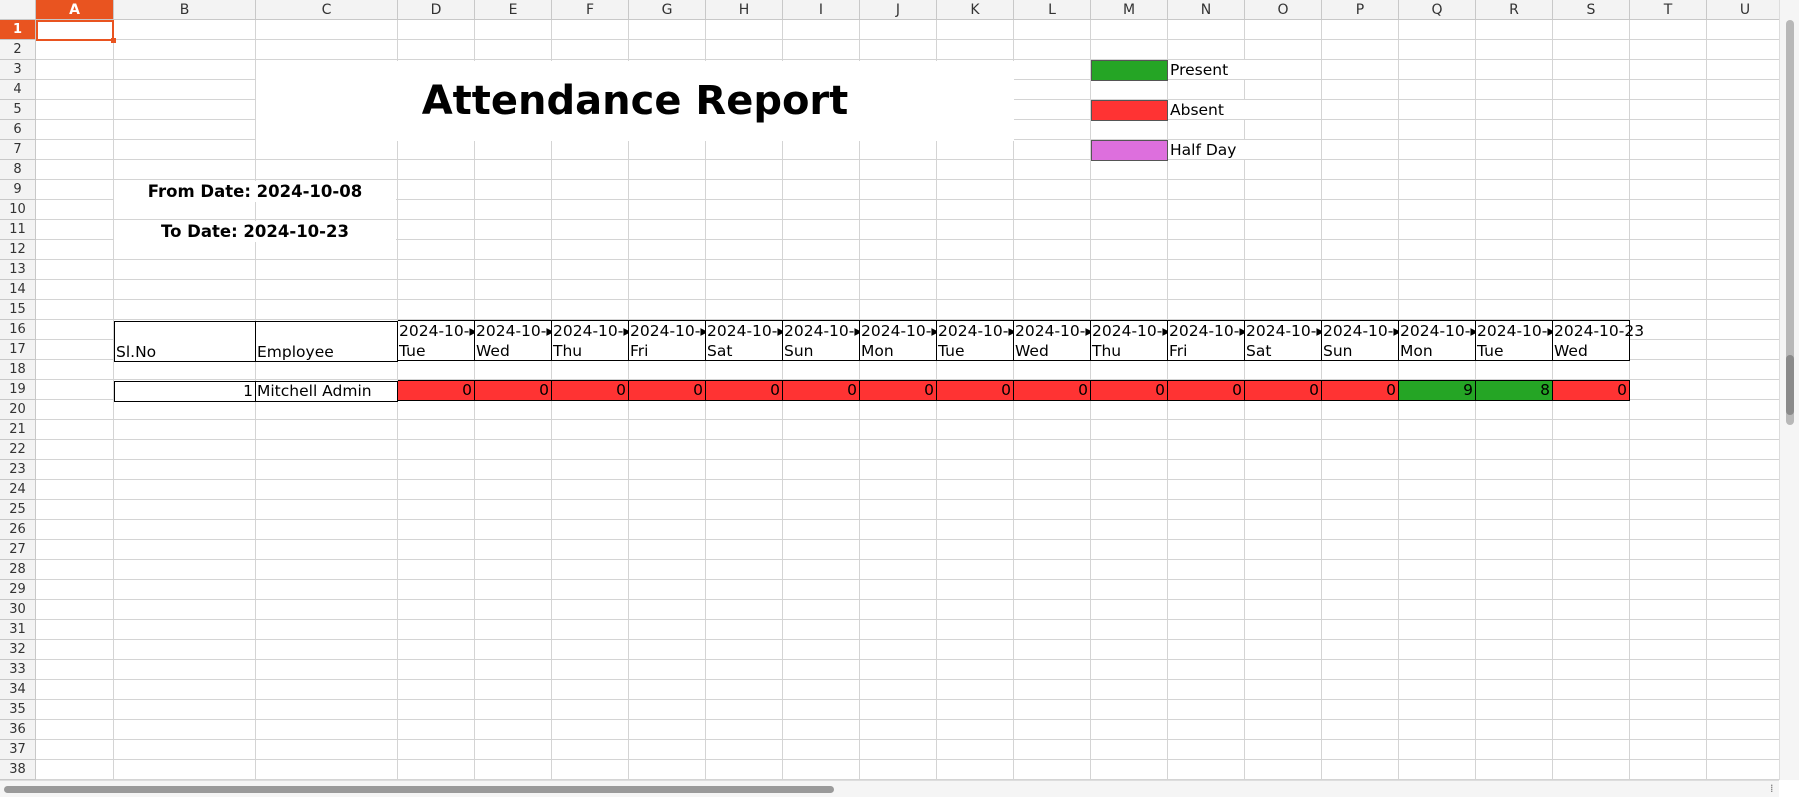  Describe the element at coordinates (1591, 10) in the screenshot. I see `column-header-s: S` at that location.